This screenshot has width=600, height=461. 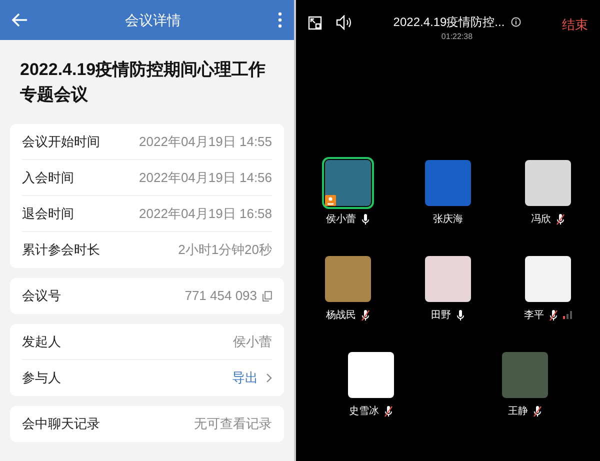 I want to click on row-value: 771 454 093, so click(x=221, y=296).